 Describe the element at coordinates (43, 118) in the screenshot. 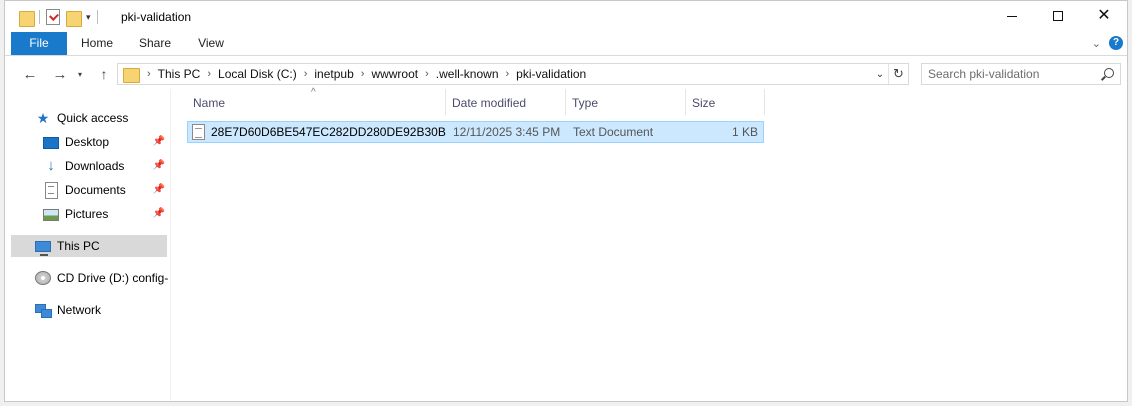

I see `star-icon: ★` at that location.